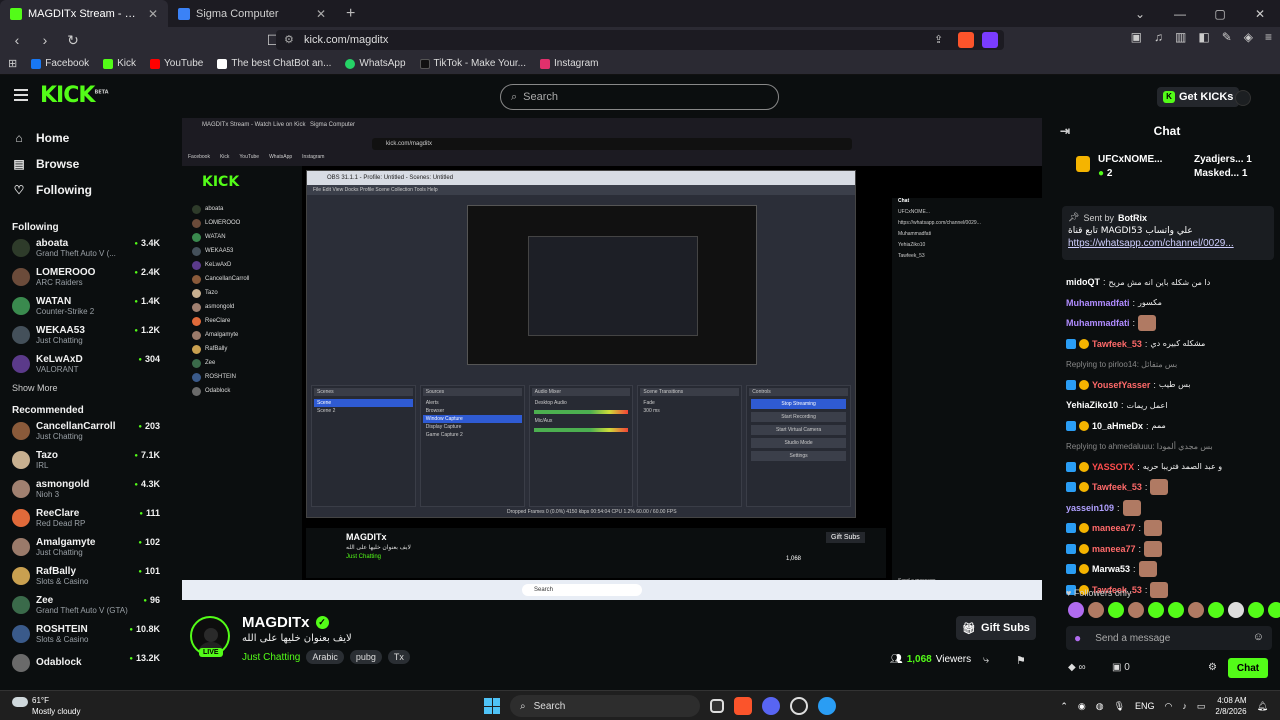 This screenshot has width=1280, height=720. I want to click on reload-icon: ↻, so click(73, 40).